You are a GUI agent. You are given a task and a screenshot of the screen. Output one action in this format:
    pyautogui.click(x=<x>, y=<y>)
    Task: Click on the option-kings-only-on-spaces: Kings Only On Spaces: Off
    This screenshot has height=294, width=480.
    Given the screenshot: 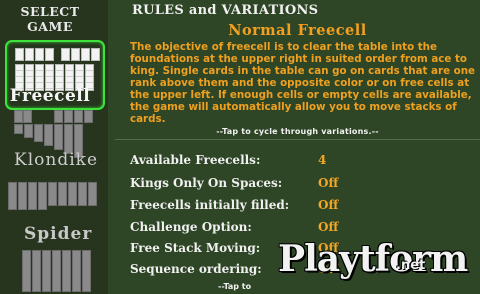 What is the action you would take?
    pyautogui.click(x=290, y=186)
    